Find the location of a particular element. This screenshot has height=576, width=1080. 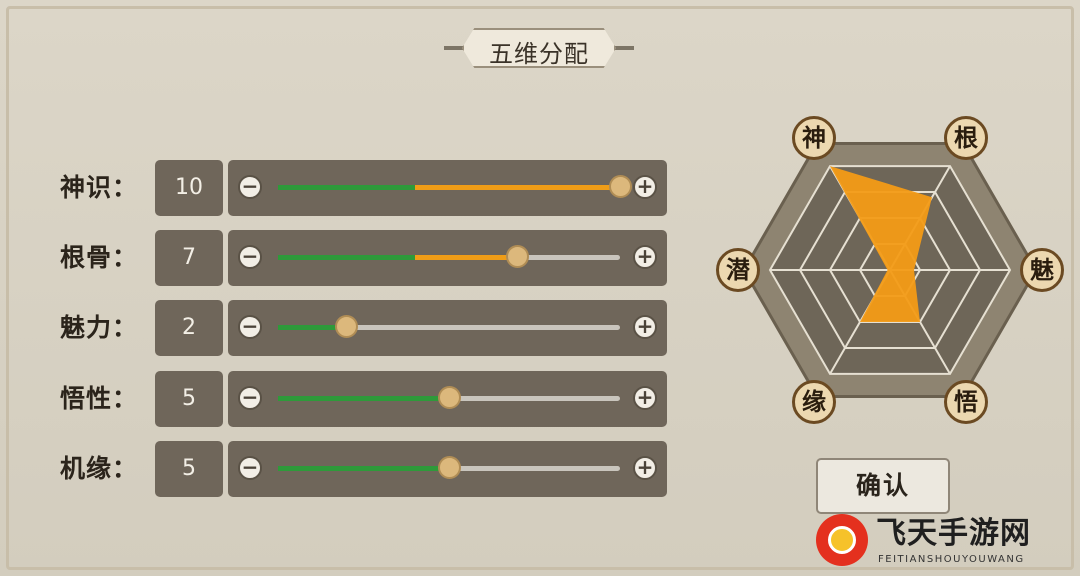

attribute-value: 2 is located at coordinates (189, 328).